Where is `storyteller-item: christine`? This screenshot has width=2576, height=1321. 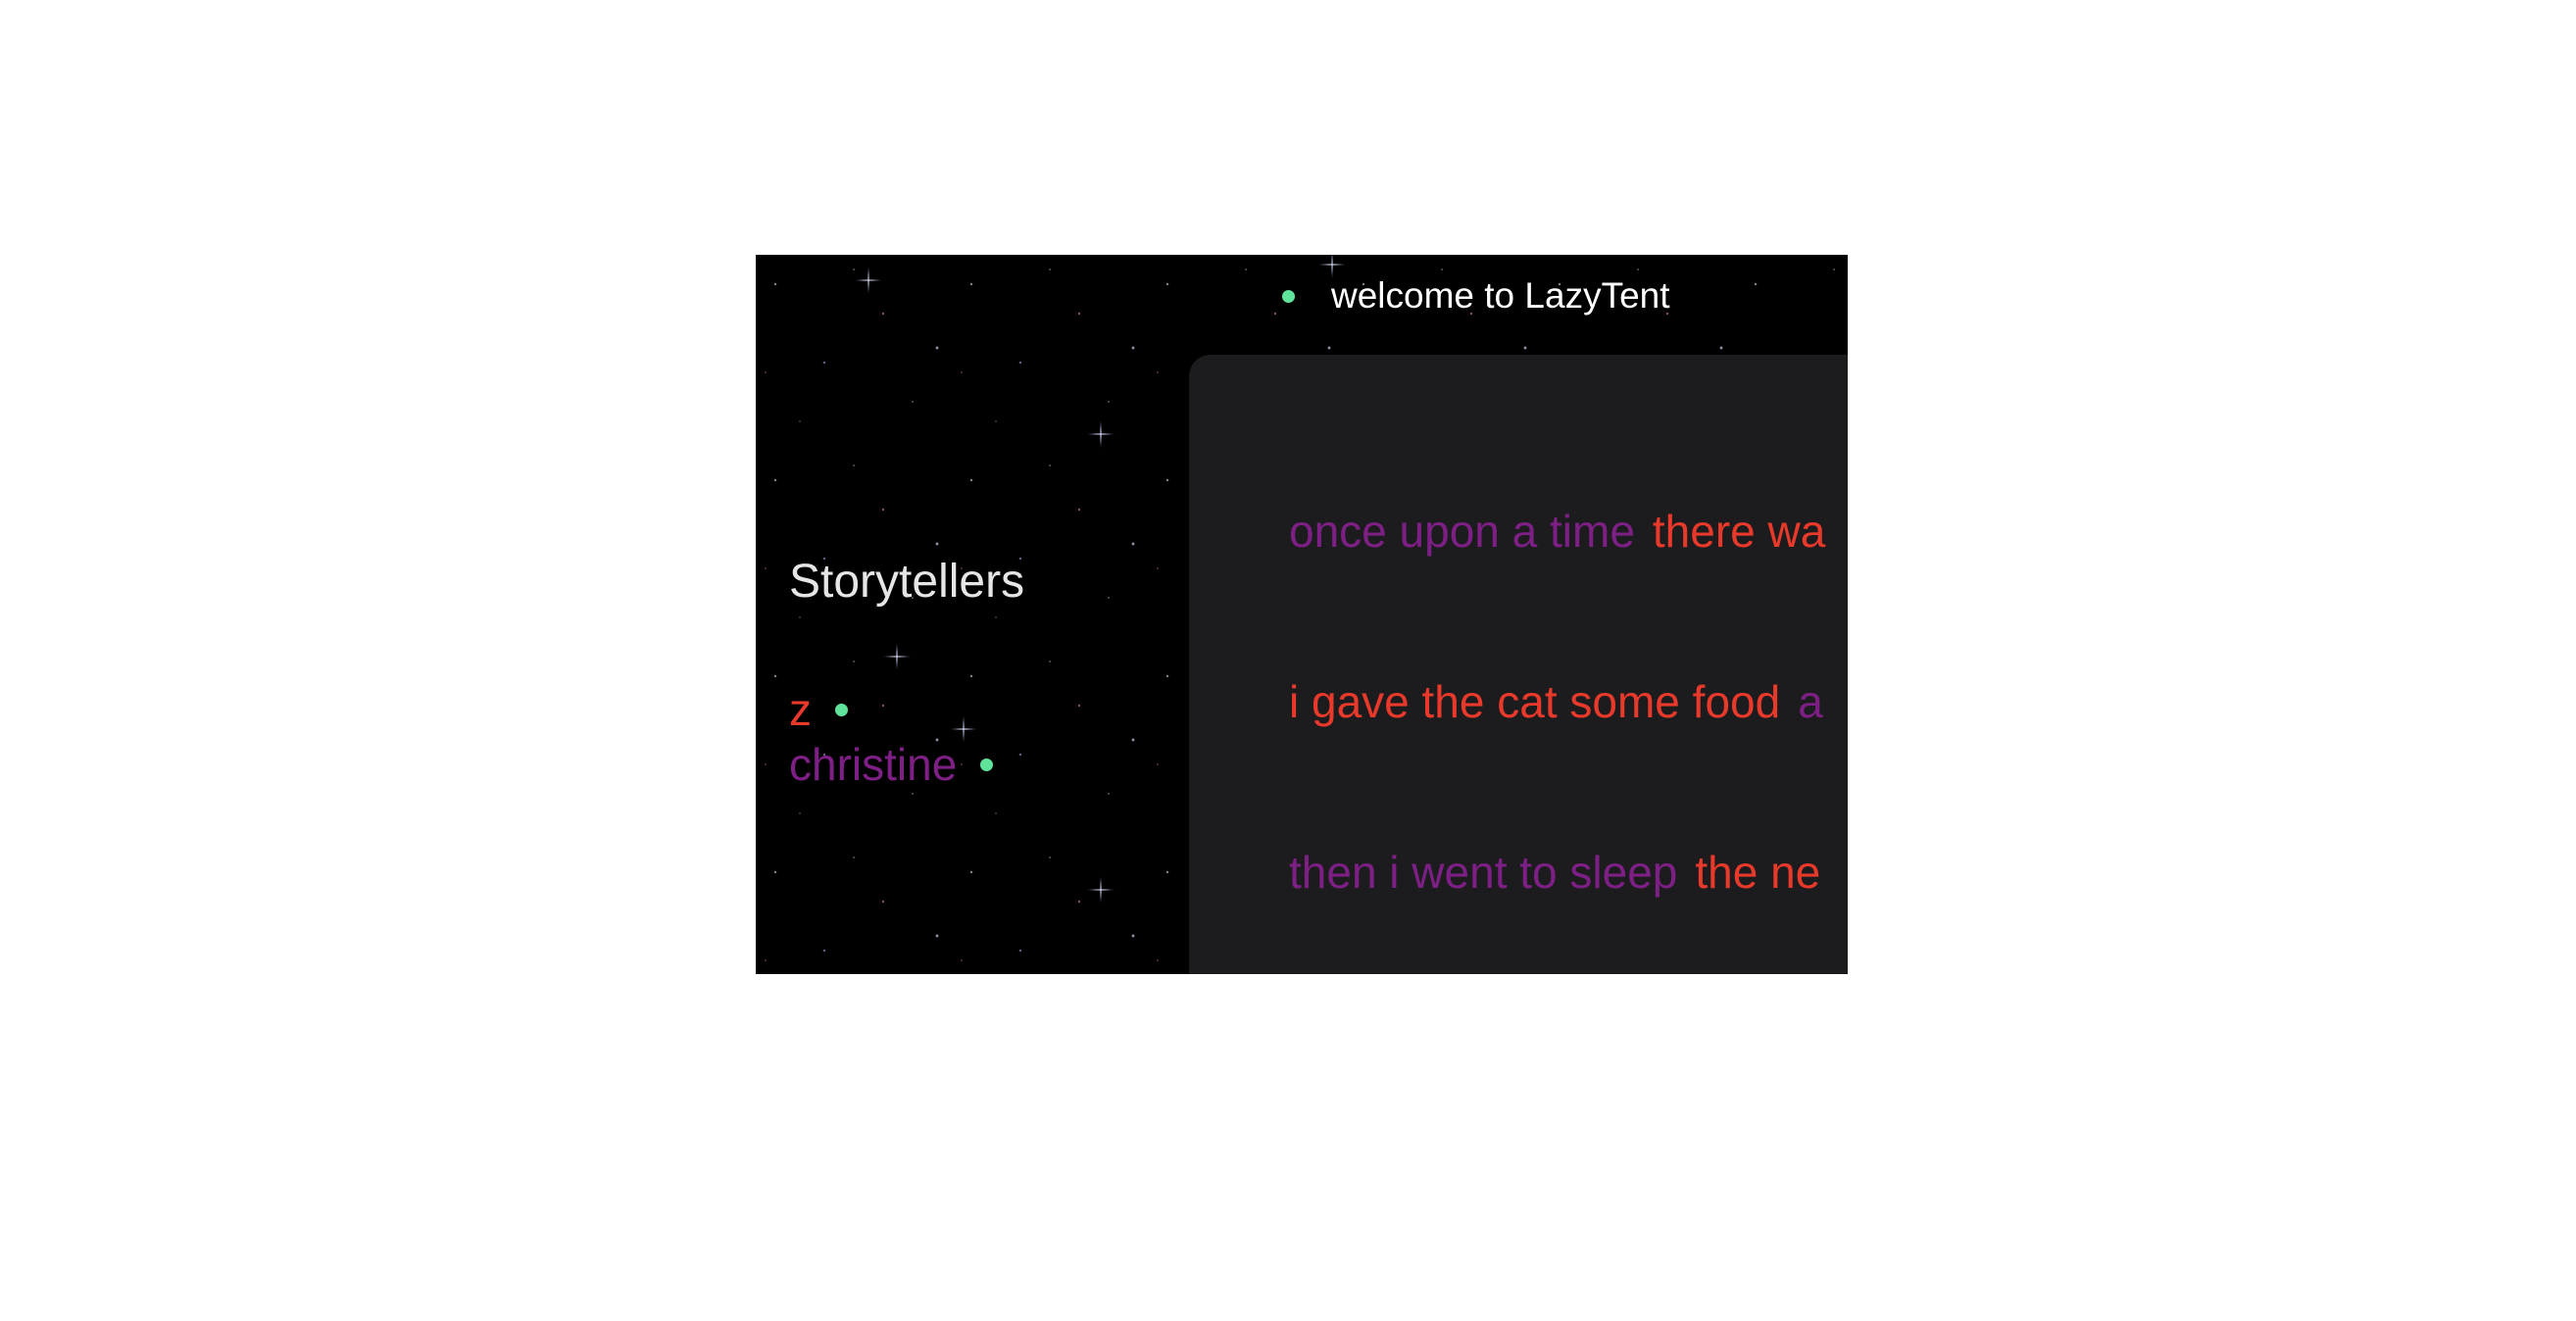 storyteller-item: christine is located at coordinates (891, 764).